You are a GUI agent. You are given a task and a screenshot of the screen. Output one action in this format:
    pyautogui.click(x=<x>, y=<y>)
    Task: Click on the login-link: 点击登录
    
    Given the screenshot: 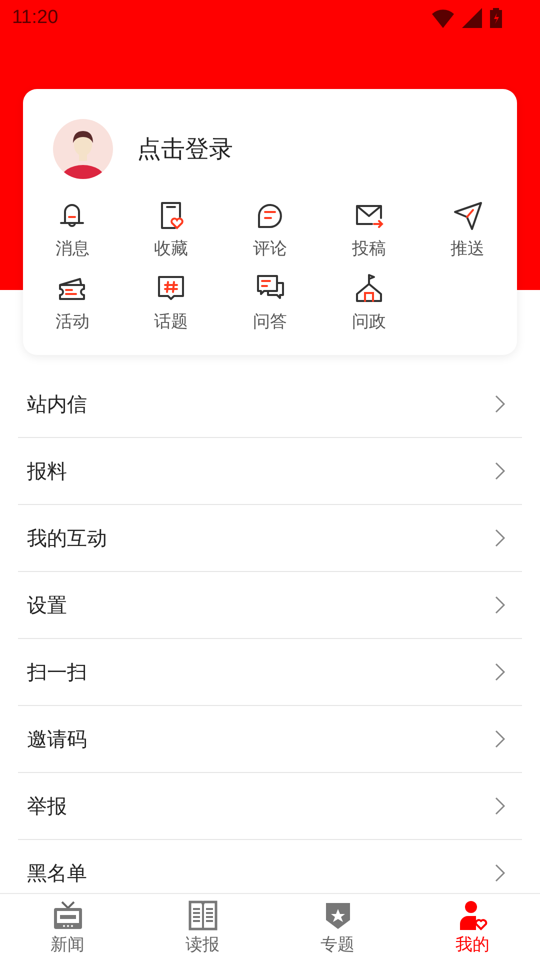 What is the action you would take?
    pyautogui.click(x=185, y=149)
    